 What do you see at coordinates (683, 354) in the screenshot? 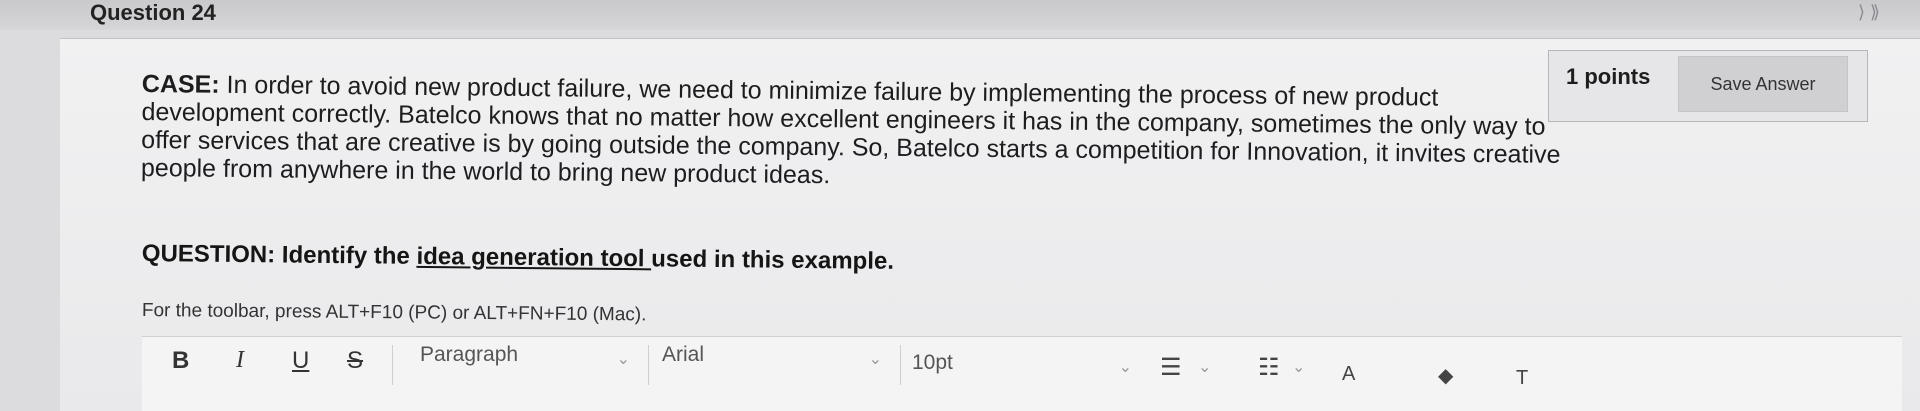
I see `font-select-value: Arial` at bounding box center [683, 354].